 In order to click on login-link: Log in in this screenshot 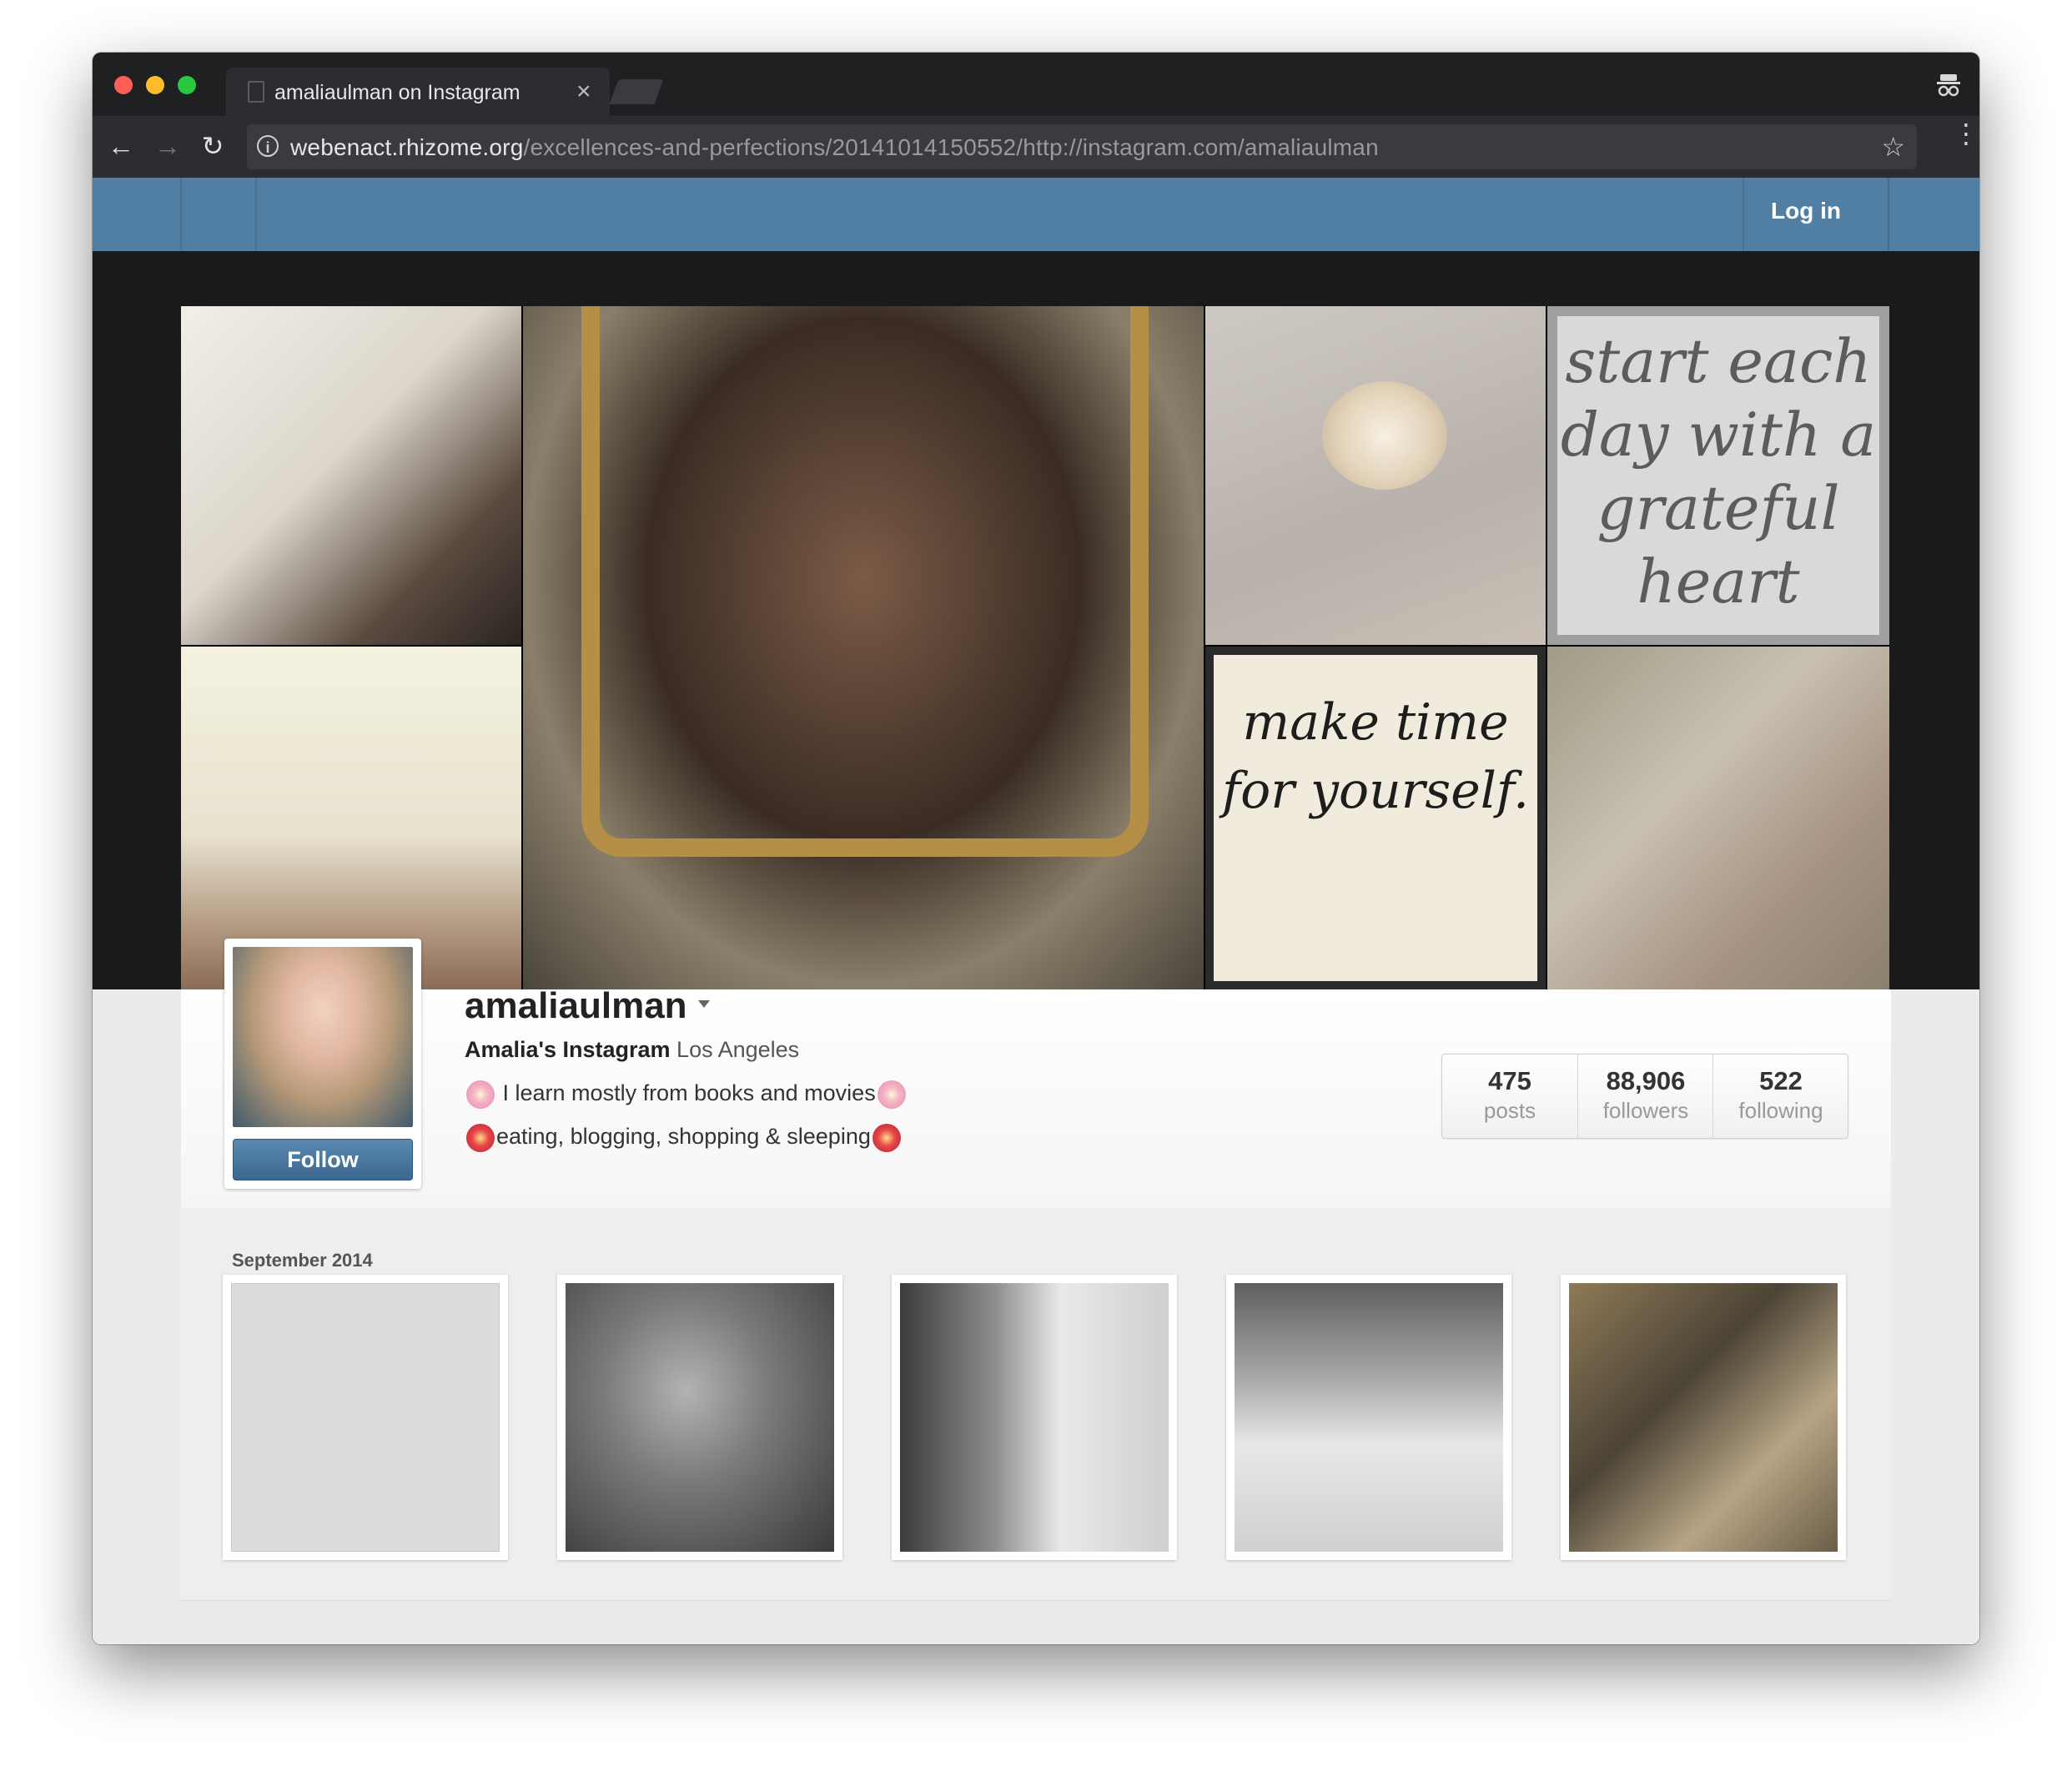, I will do `click(1806, 211)`.